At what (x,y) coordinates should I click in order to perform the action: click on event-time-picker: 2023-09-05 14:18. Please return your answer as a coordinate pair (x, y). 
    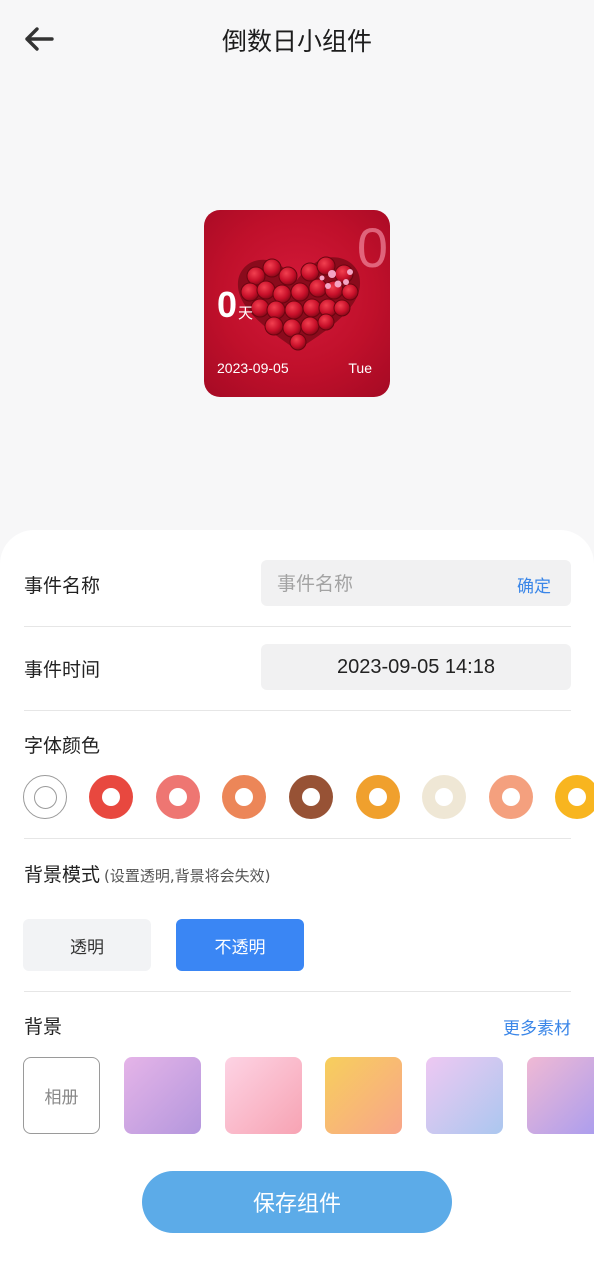
    Looking at the image, I should click on (416, 667).